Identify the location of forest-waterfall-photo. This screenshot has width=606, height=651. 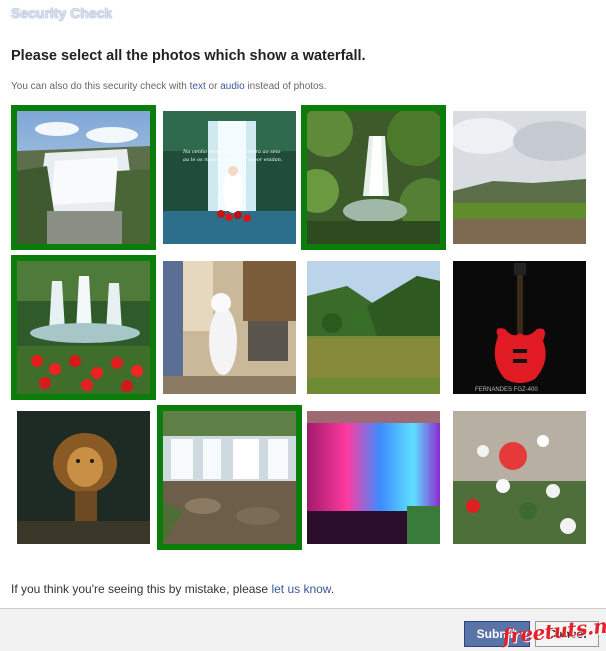
(373, 177).